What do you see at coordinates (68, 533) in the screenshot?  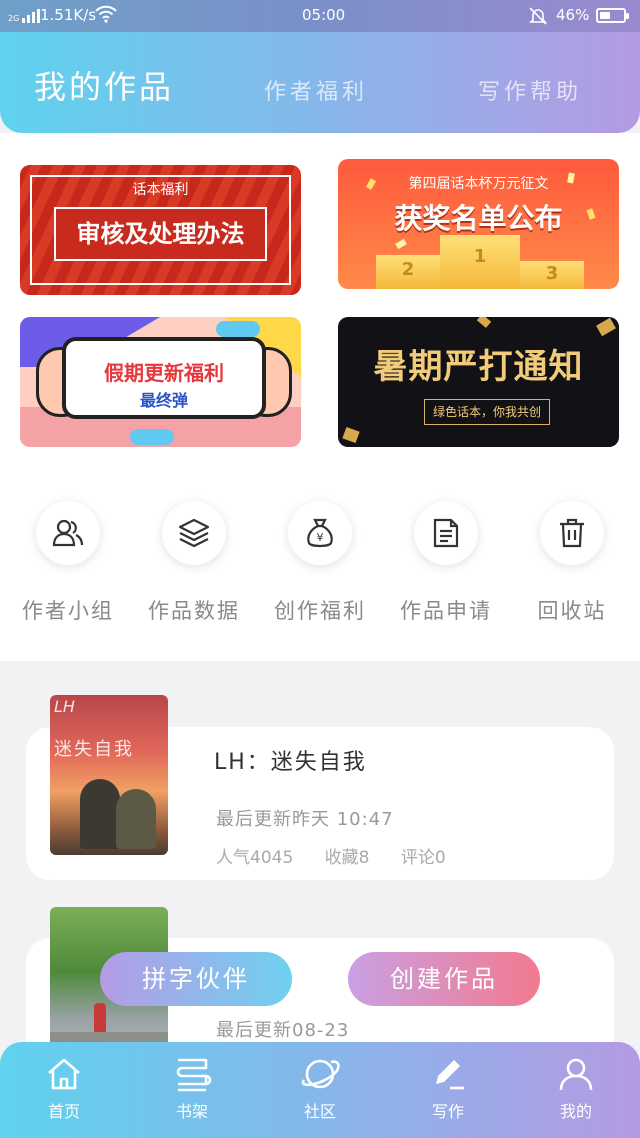 I see `group-icon` at bounding box center [68, 533].